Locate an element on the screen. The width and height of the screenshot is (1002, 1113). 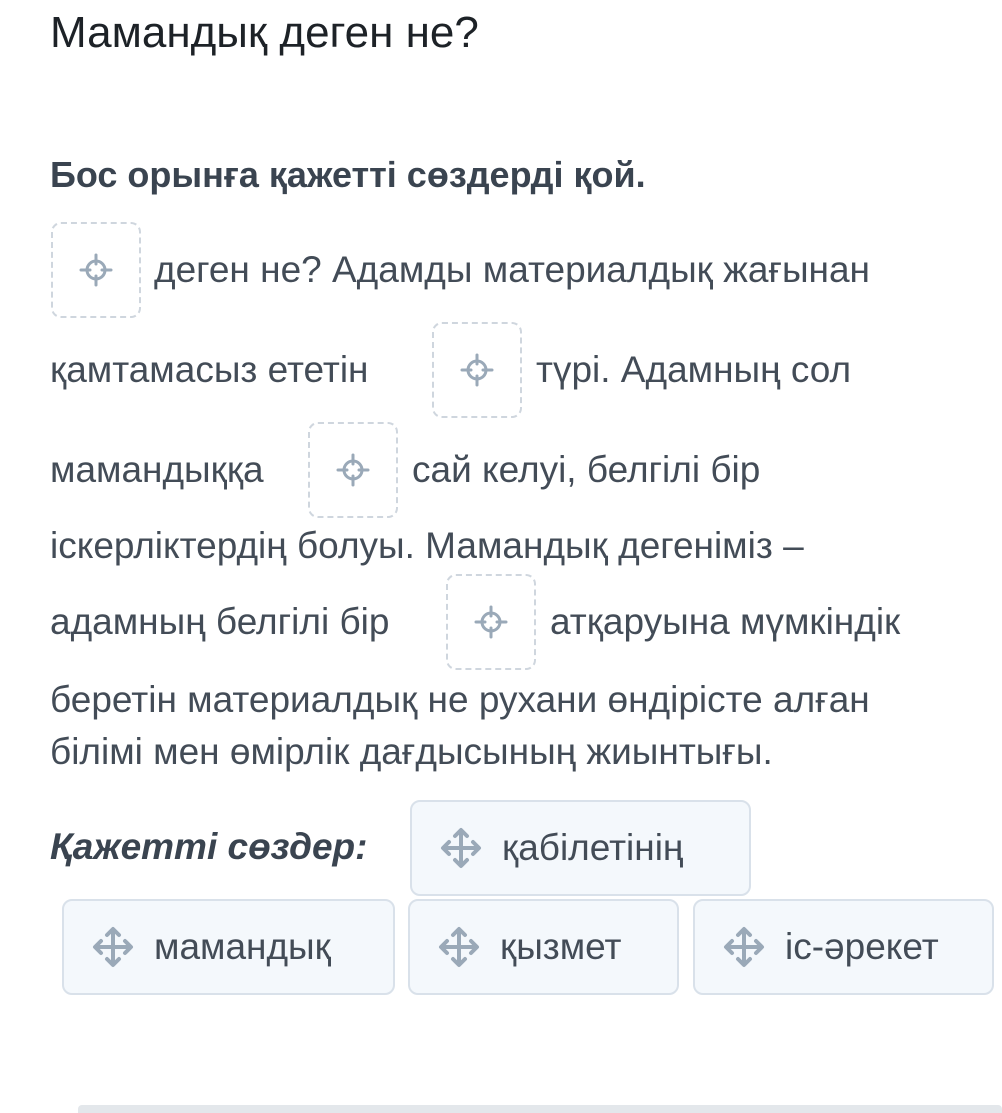
sentence-text: түрі. Адамның сол is located at coordinates (694, 369).